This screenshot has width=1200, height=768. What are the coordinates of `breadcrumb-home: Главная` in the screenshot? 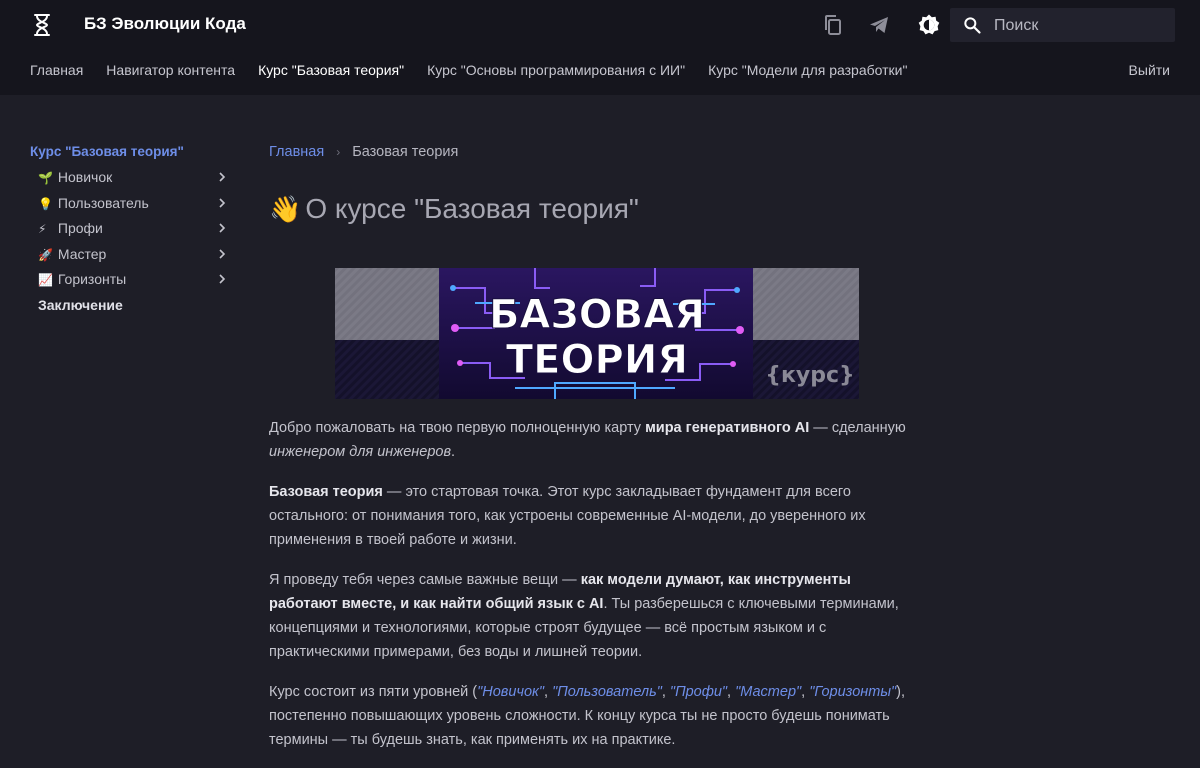 It's located at (296, 152).